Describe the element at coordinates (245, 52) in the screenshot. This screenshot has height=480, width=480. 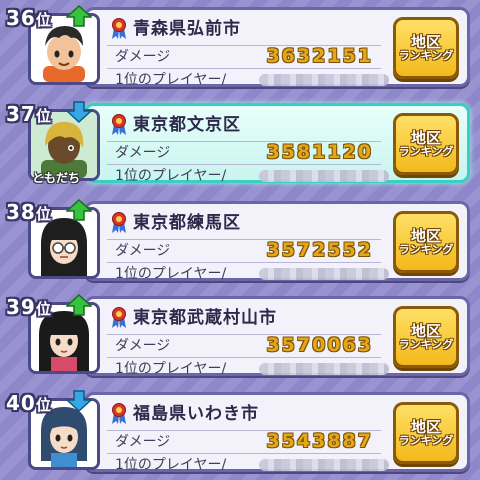
I see `card-content: 青森県弘前市 ダメージ 3632151 1位のプレイヤー/` at that location.